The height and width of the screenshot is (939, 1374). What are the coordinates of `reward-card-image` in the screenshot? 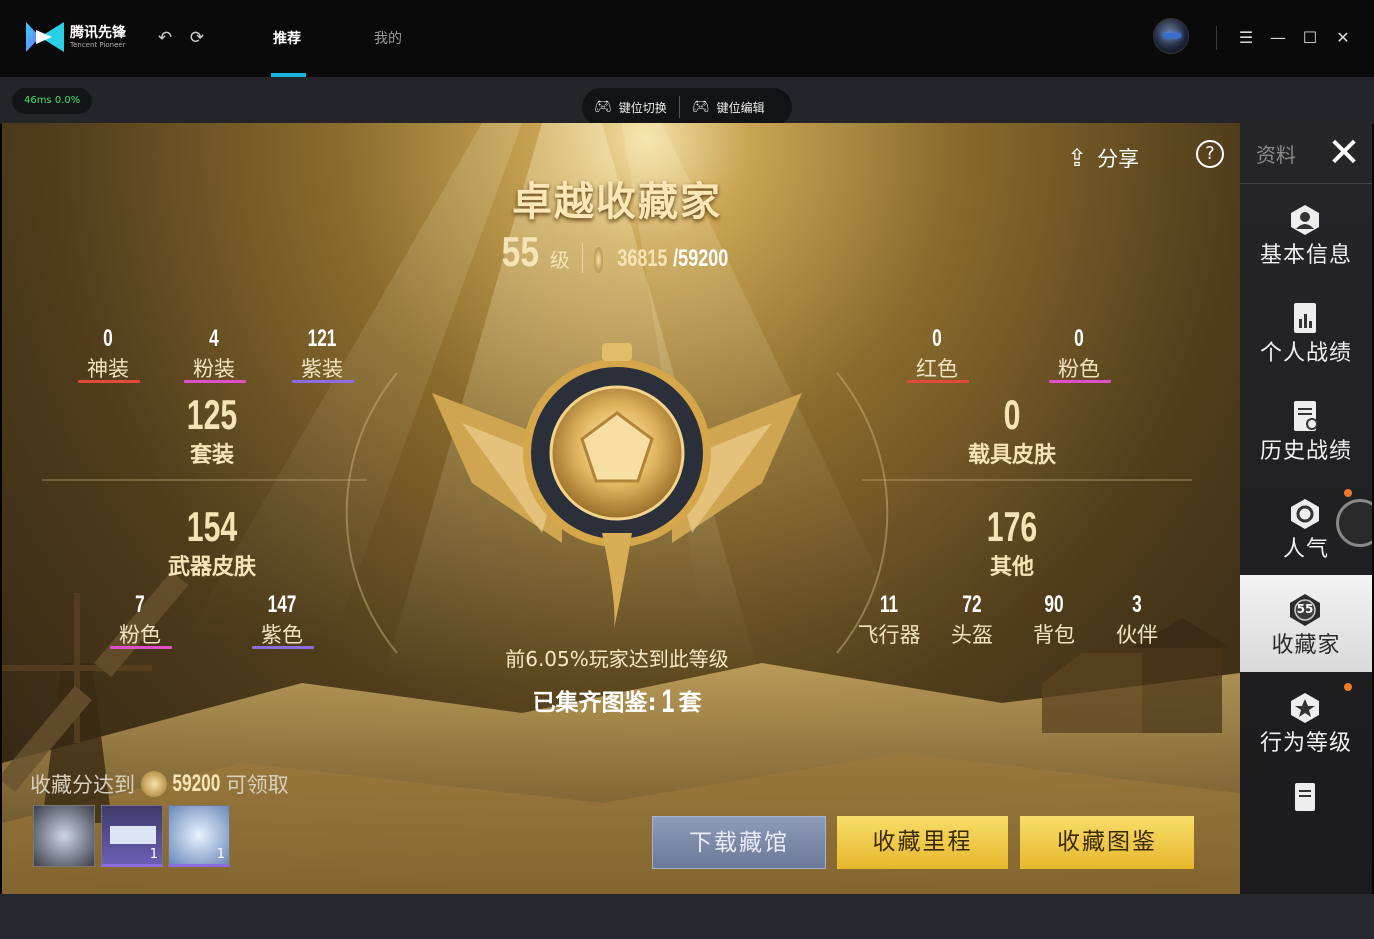 It's located at (133, 835).